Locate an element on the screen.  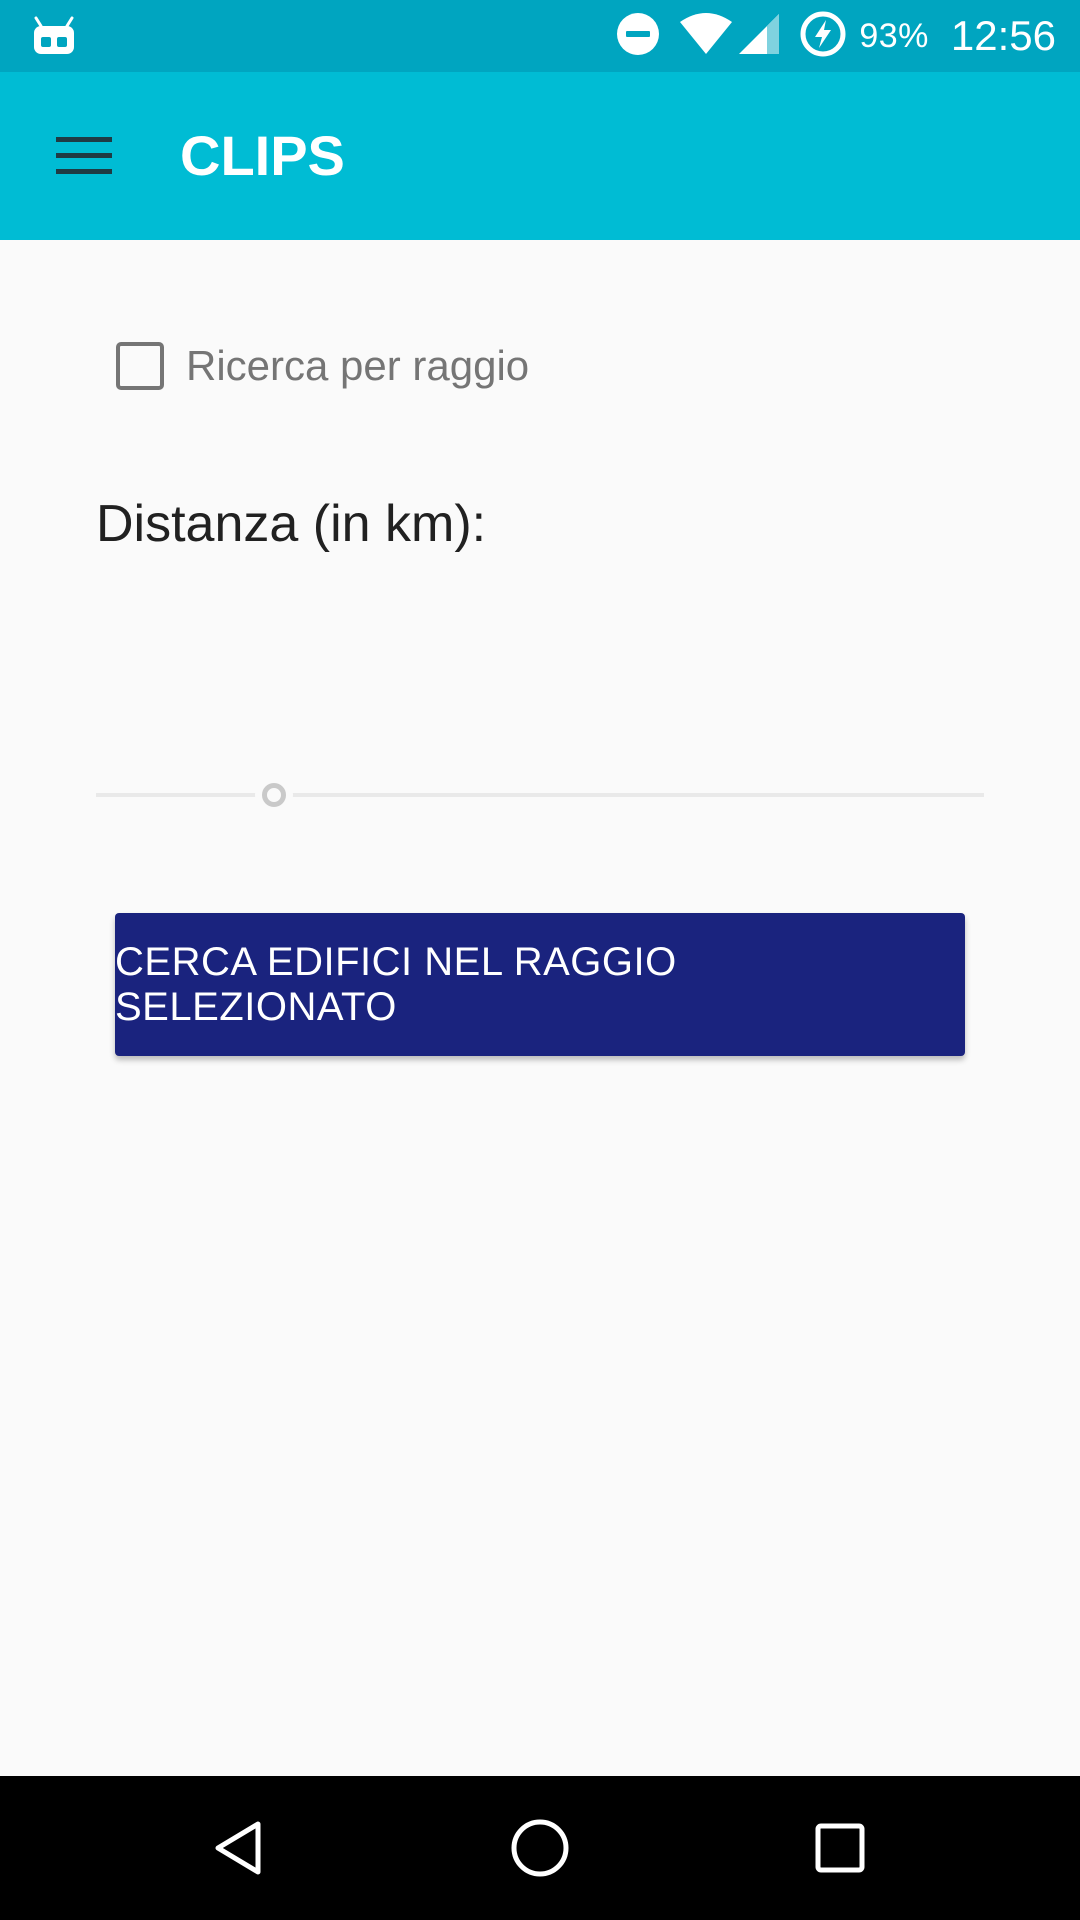
battery-percent: 93% is located at coordinates (894, 35).